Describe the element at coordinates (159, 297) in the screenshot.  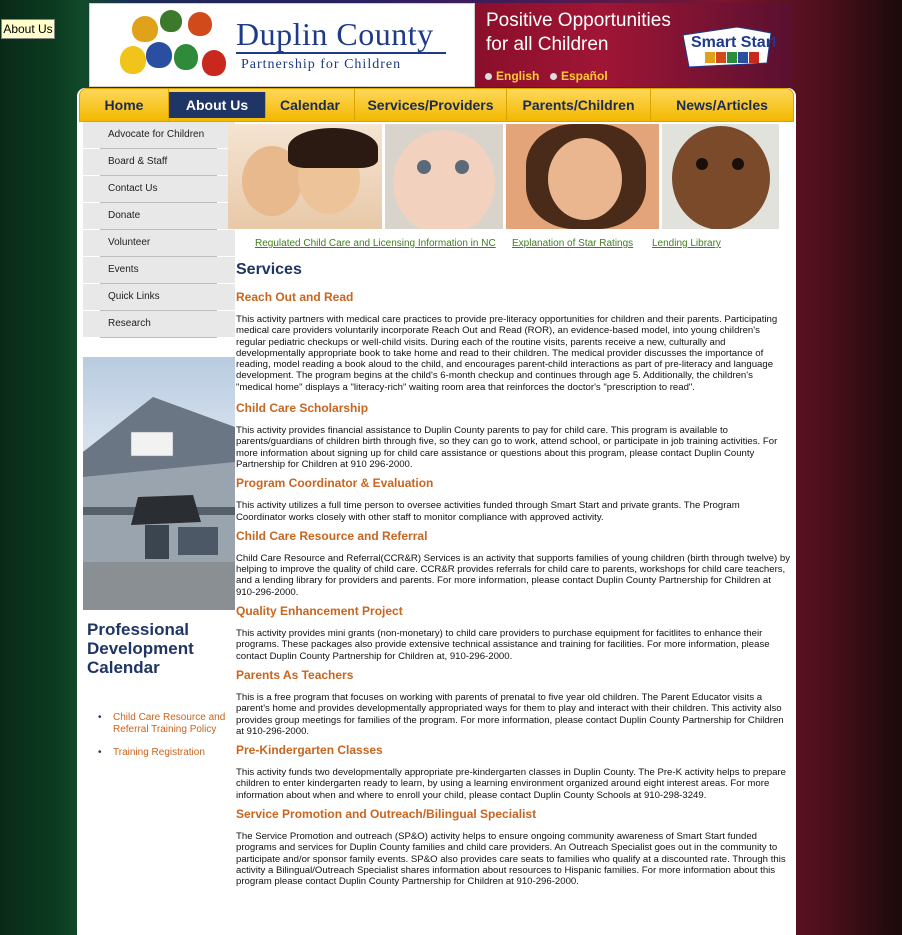
I see `sidebar-item-quick-links: Quick Links` at that location.